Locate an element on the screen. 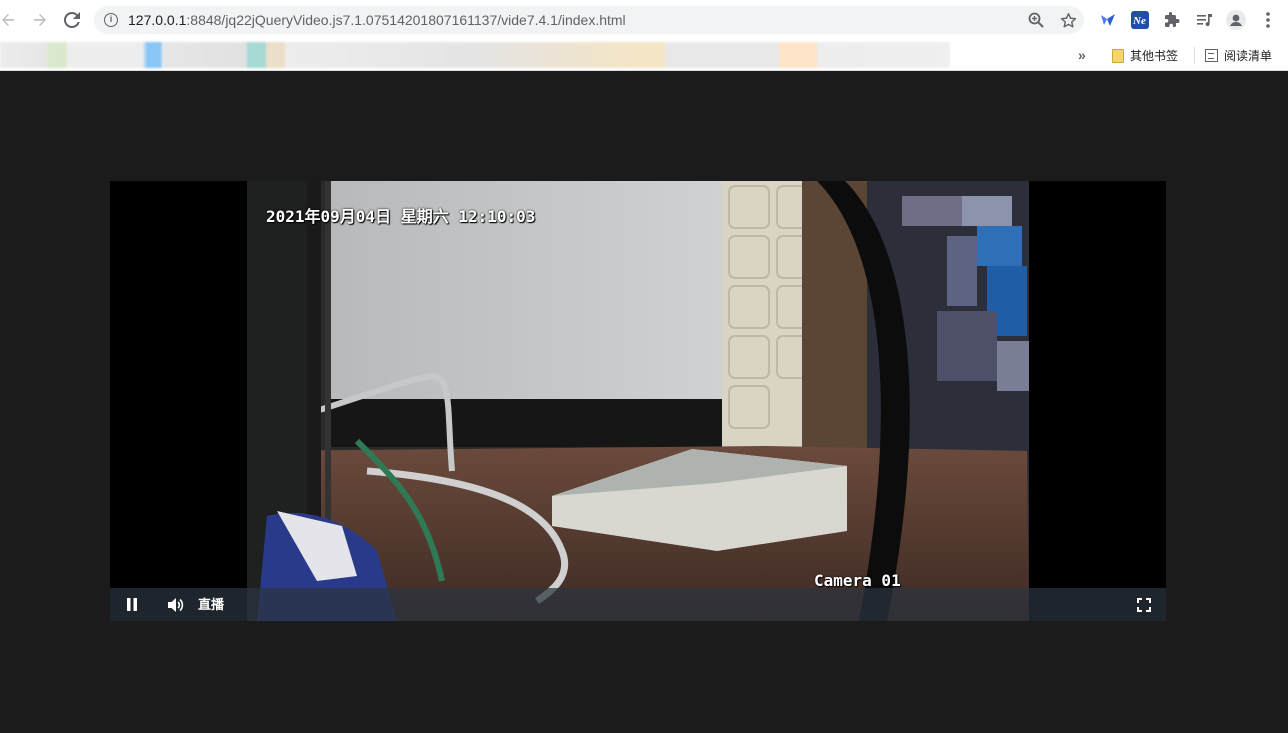  extension-2-icon: Ne is located at coordinates (1140, 20).